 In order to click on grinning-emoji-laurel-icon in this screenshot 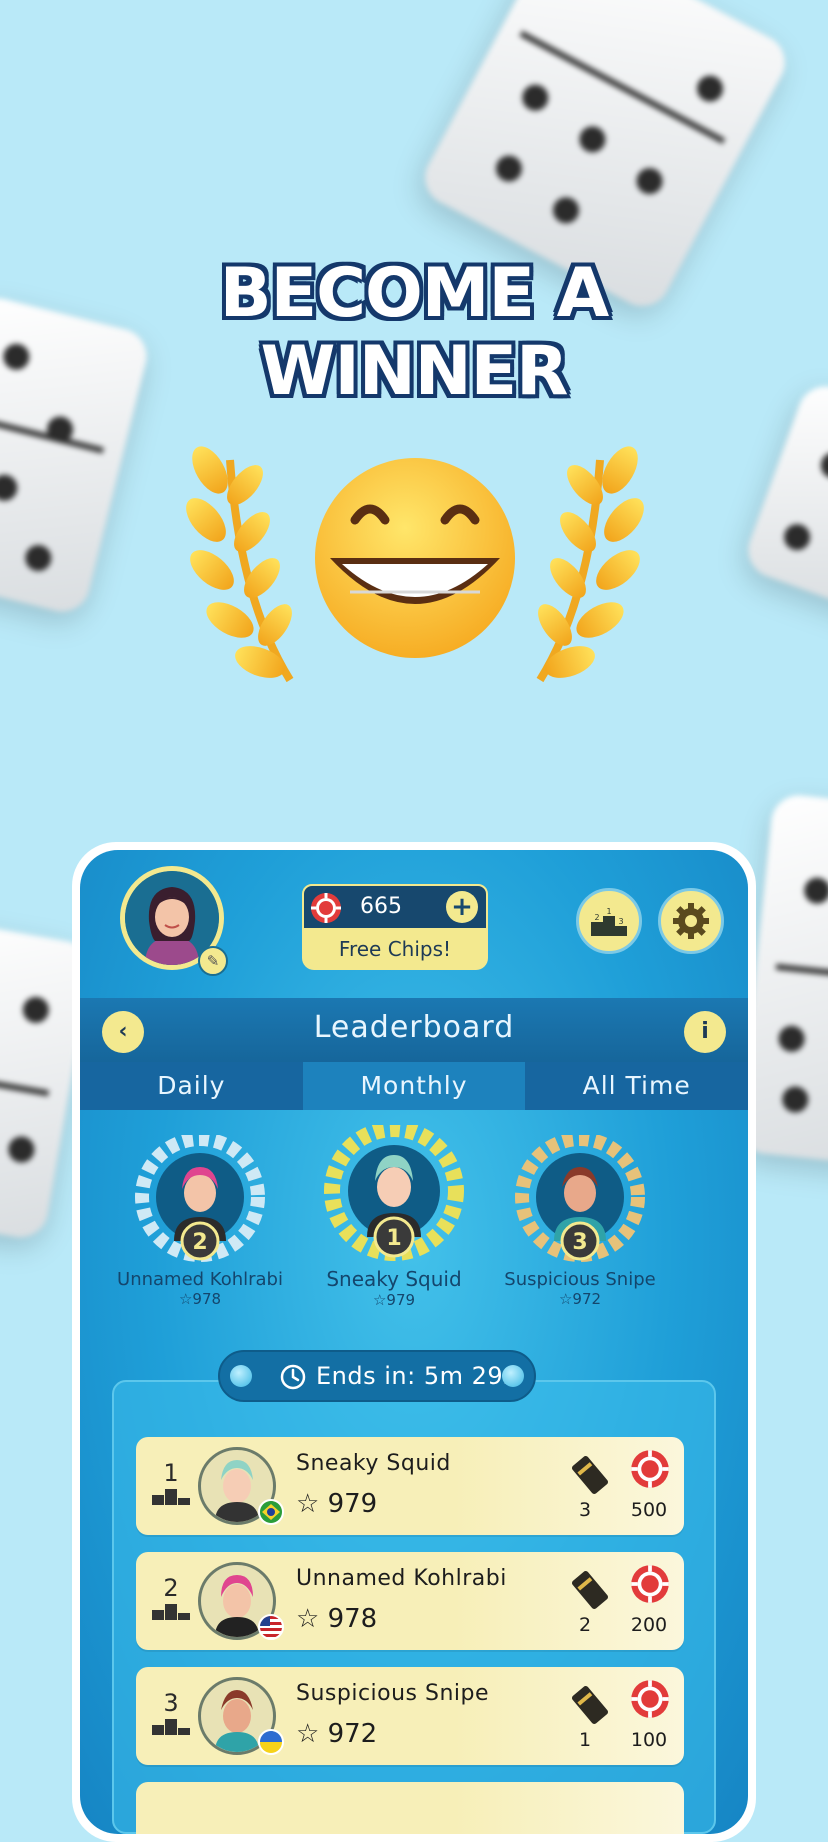, I will do `click(415, 564)`.